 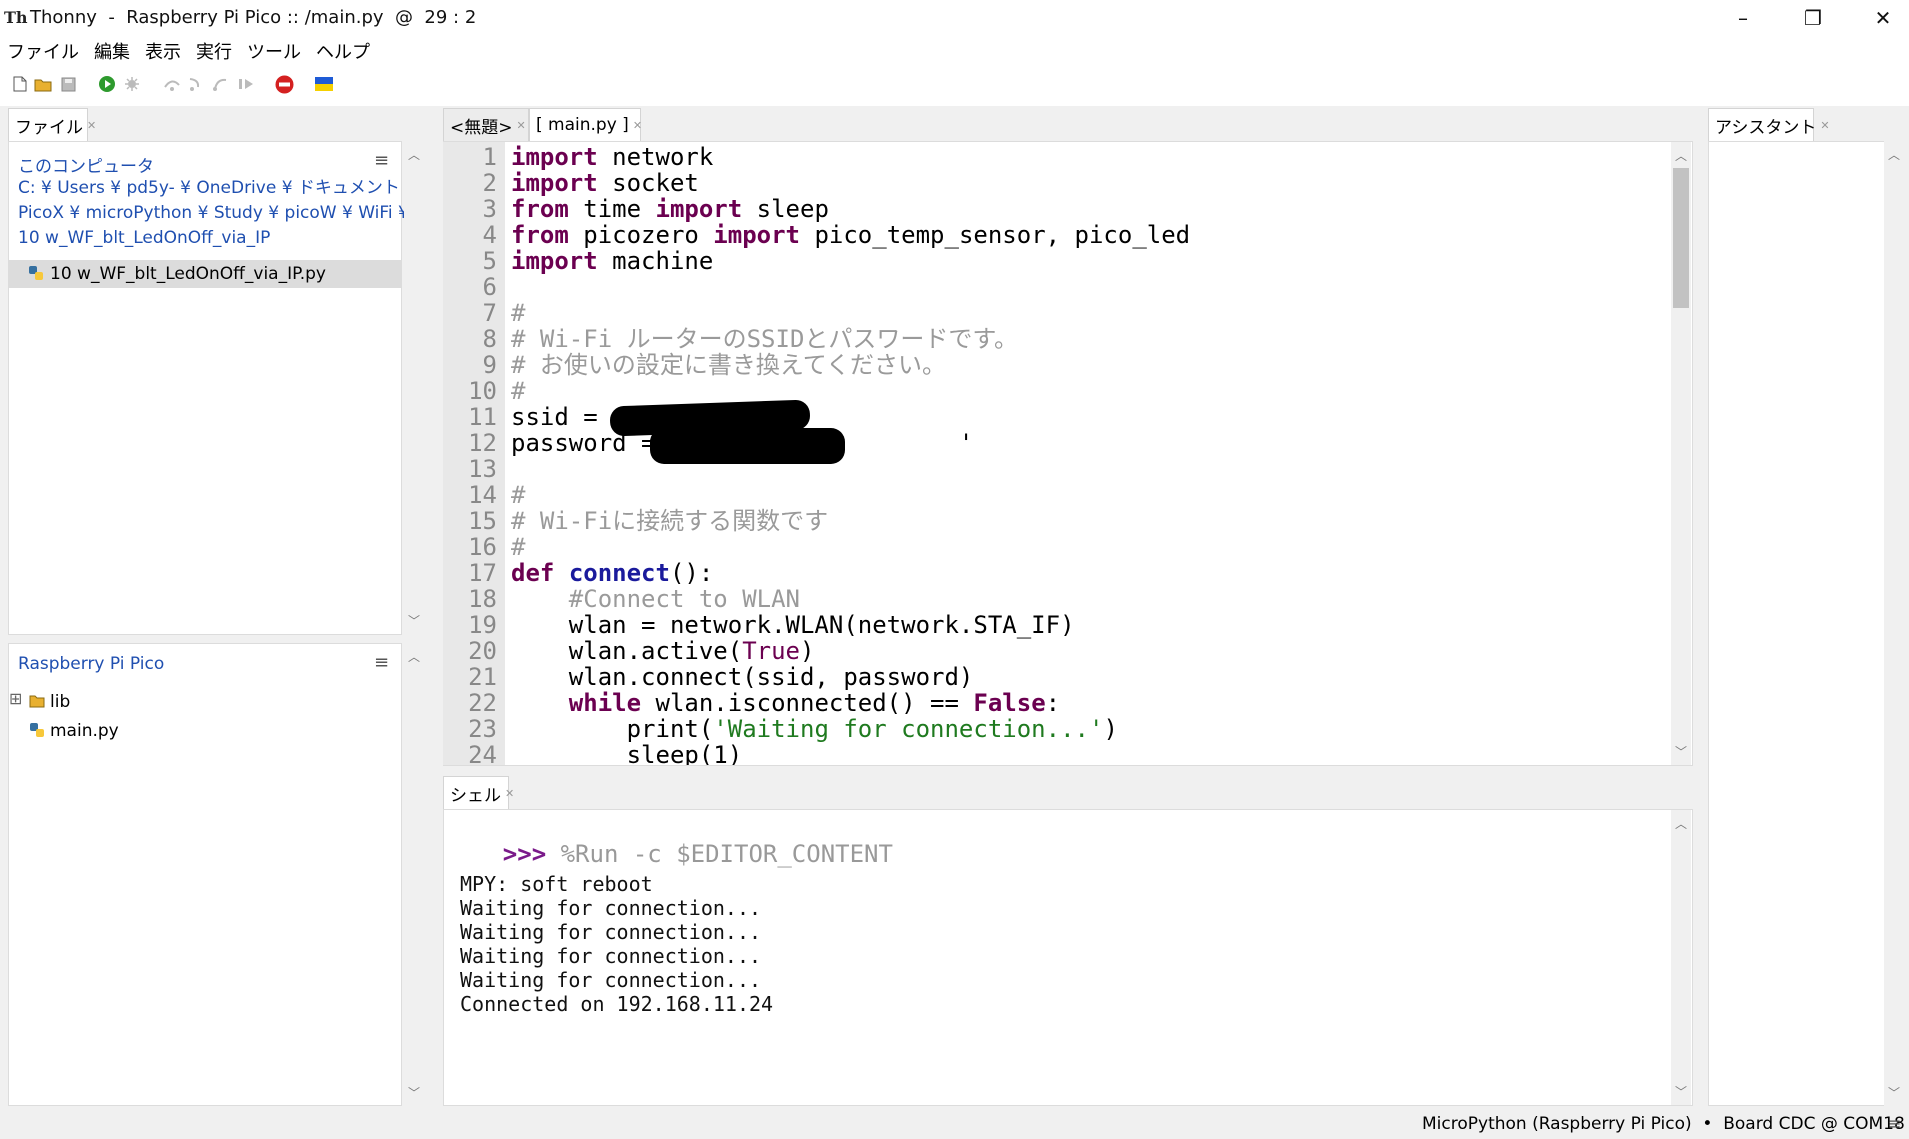 What do you see at coordinates (670, 209) in the screenshot?
I see `code-line: from time import sleep` at bounding box center [670, 209].